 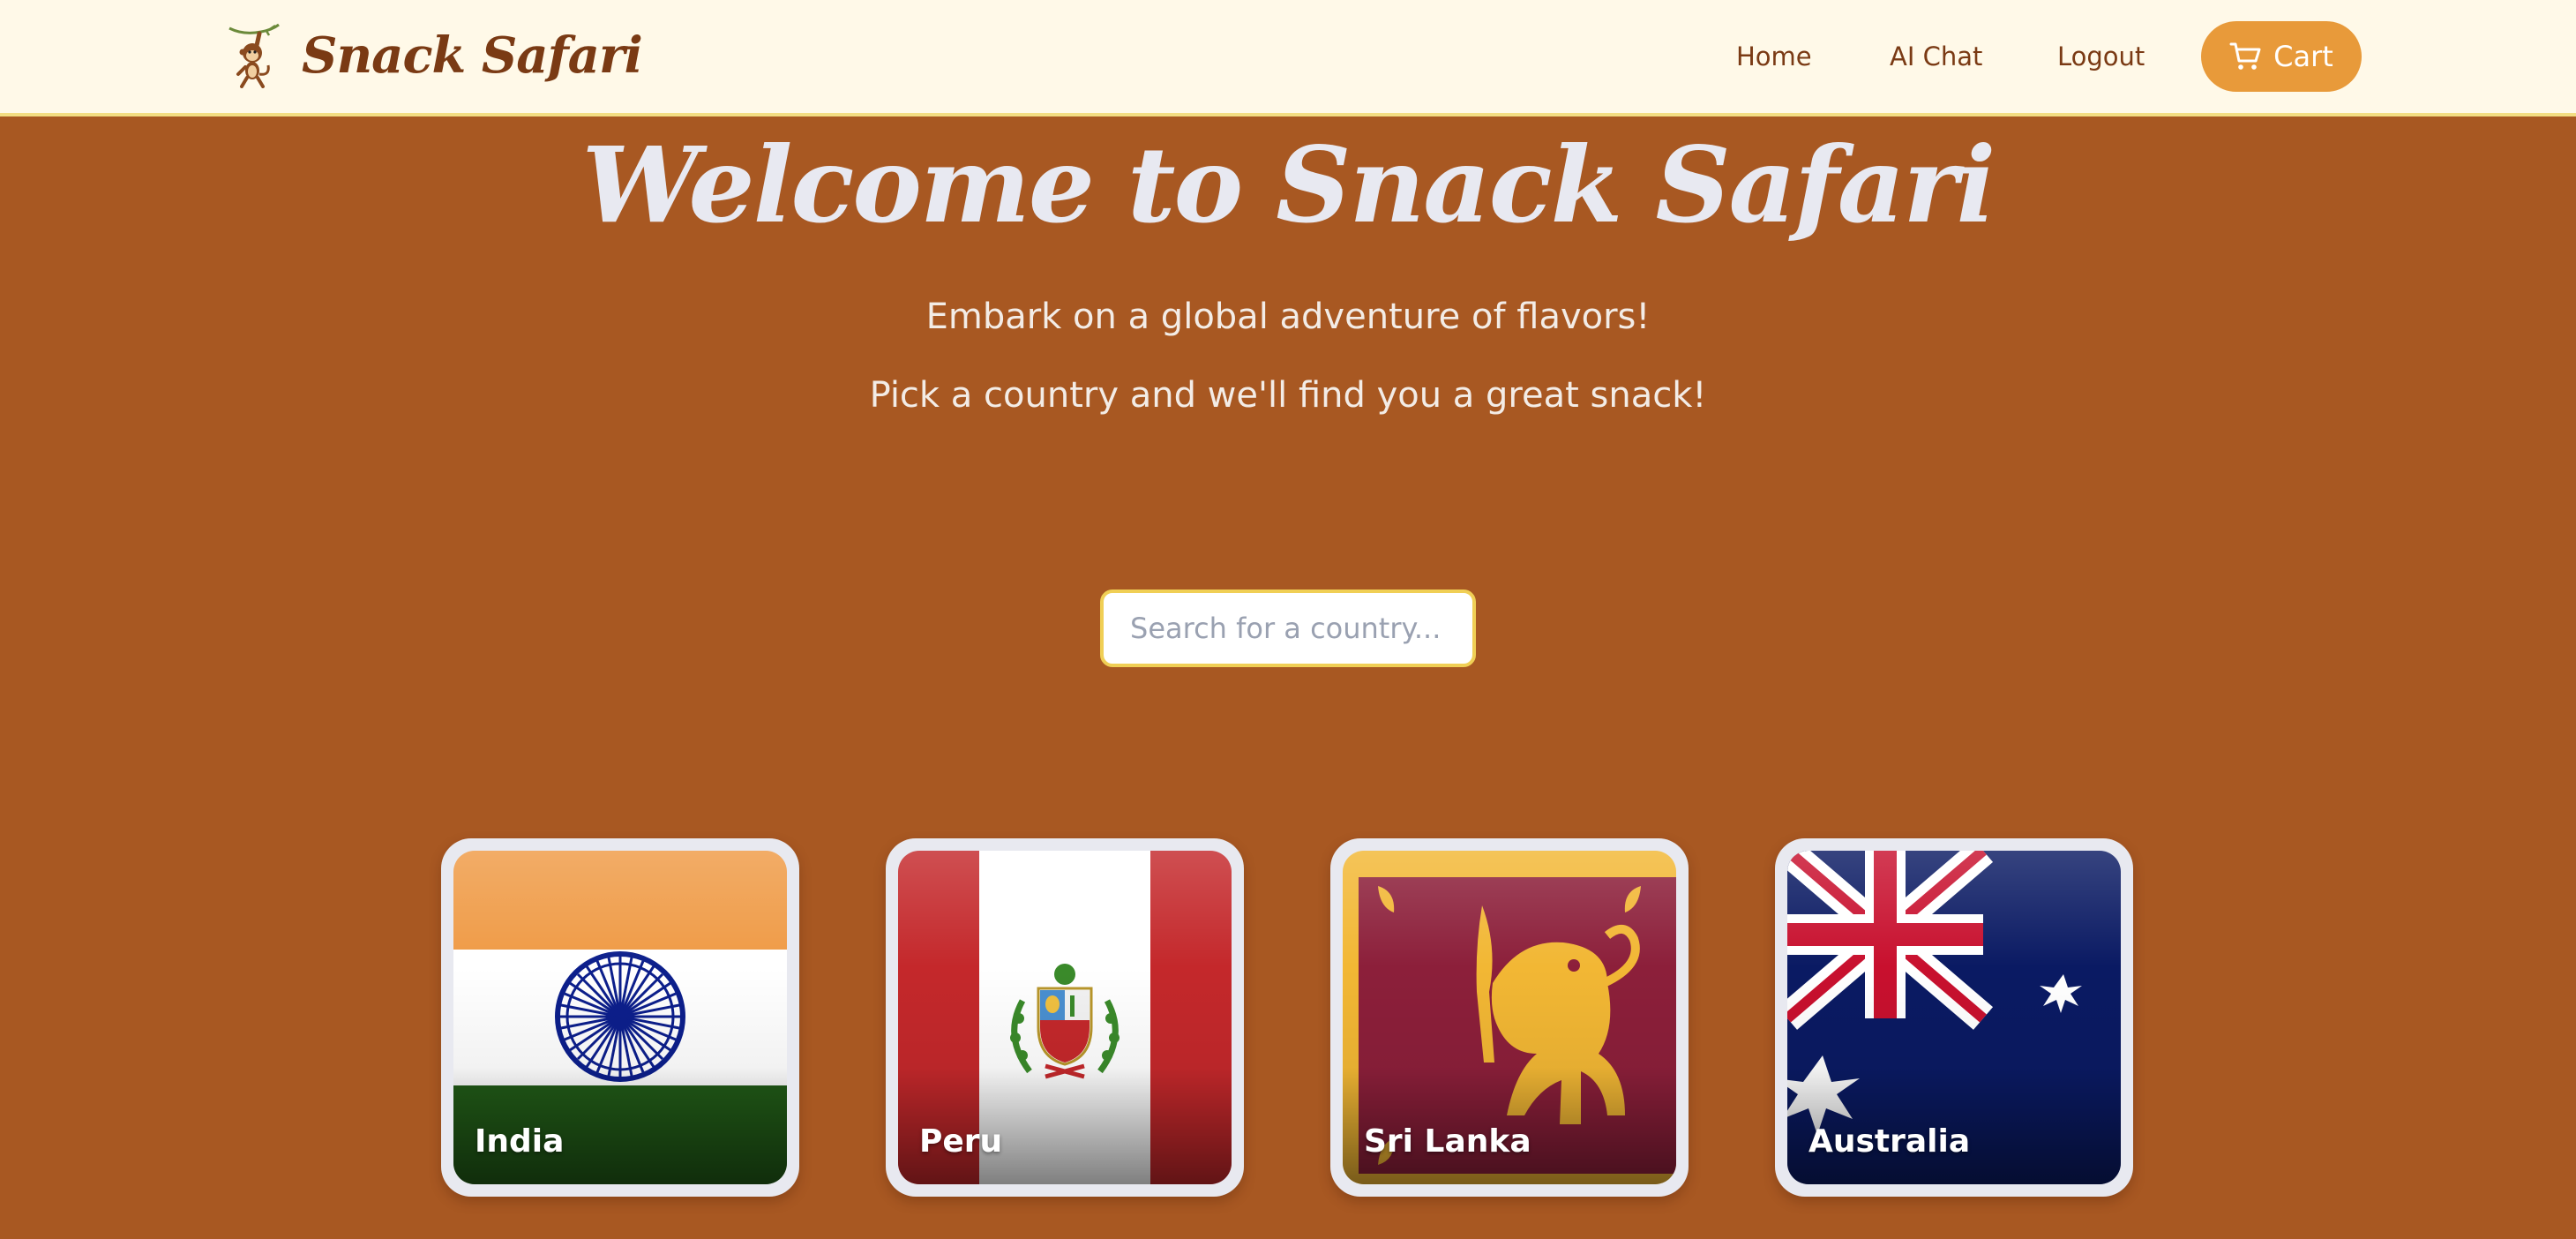 I want to click on navbar: Snack Safari Home AI Chat Logout Cart, so click(x=1288, y=58).